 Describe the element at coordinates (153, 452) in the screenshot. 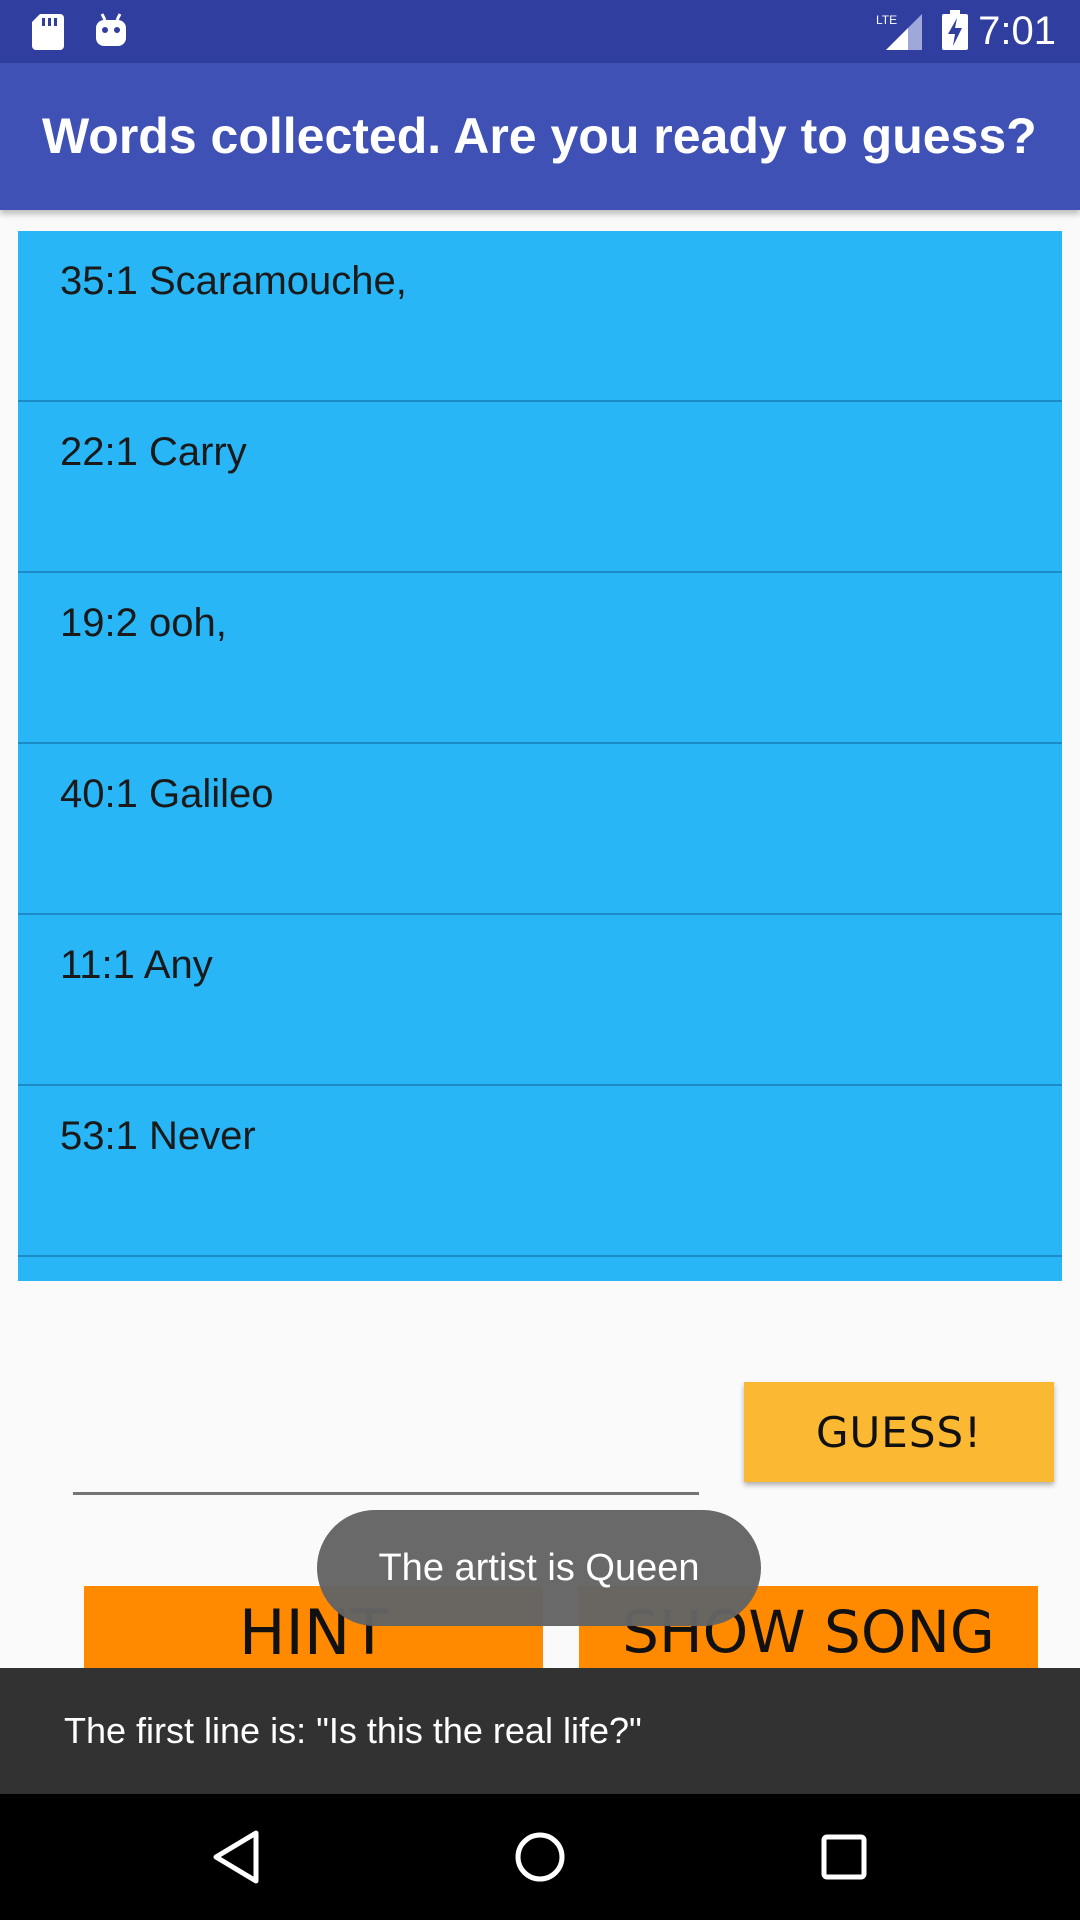

I see `list-item-text: 22:1 Carry` at that location.